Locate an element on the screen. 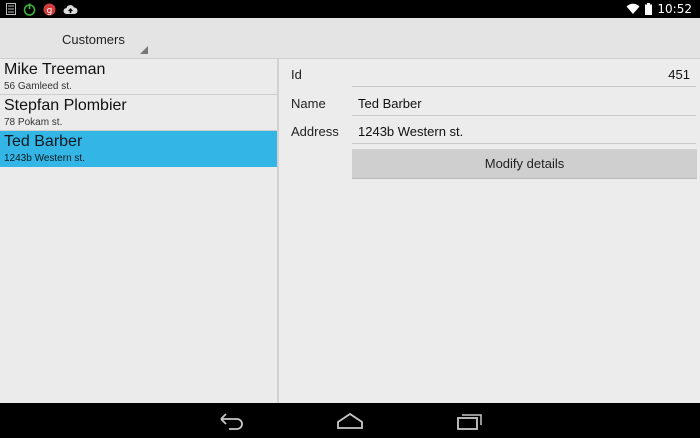  address-label: Address is located at coordinates (315, 131).